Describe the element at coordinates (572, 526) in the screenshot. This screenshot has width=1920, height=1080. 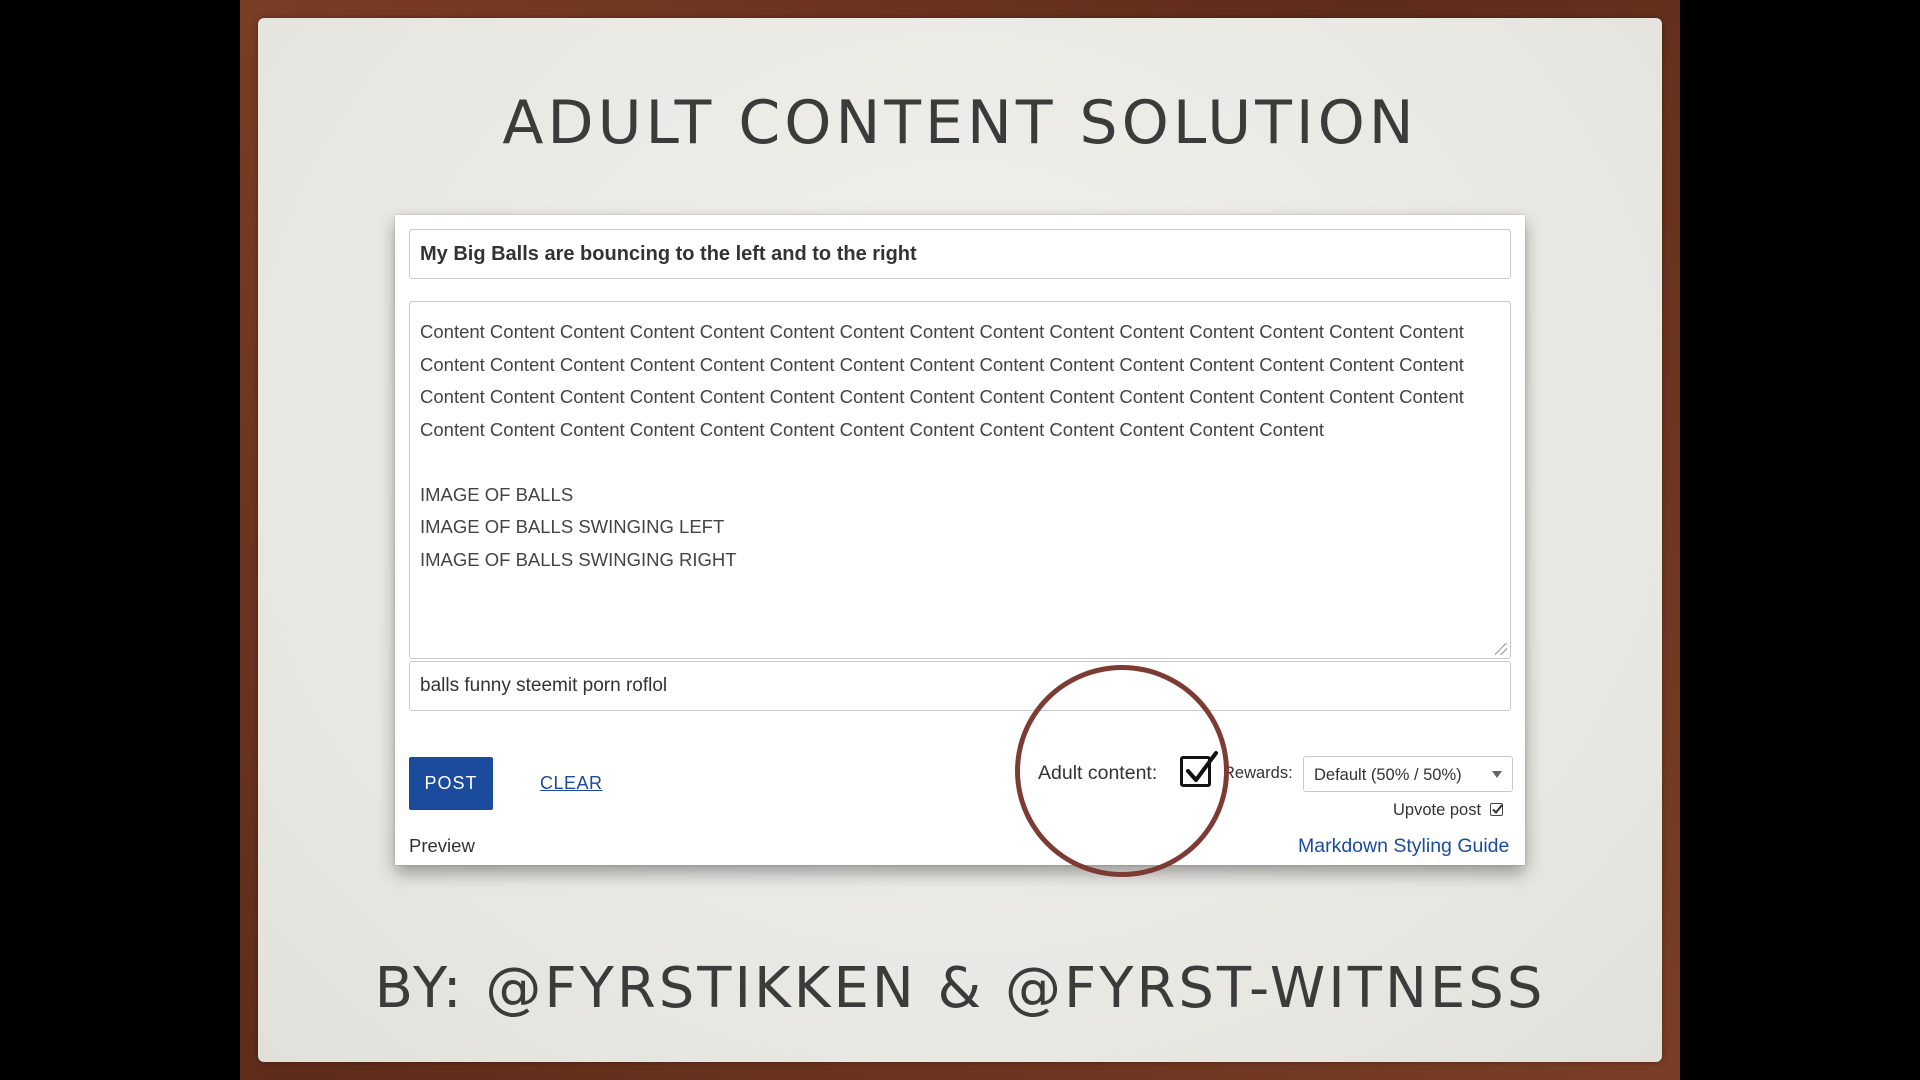
I see `body-line: IMAGE OF BALLS SWINGING LEFT` at that location.